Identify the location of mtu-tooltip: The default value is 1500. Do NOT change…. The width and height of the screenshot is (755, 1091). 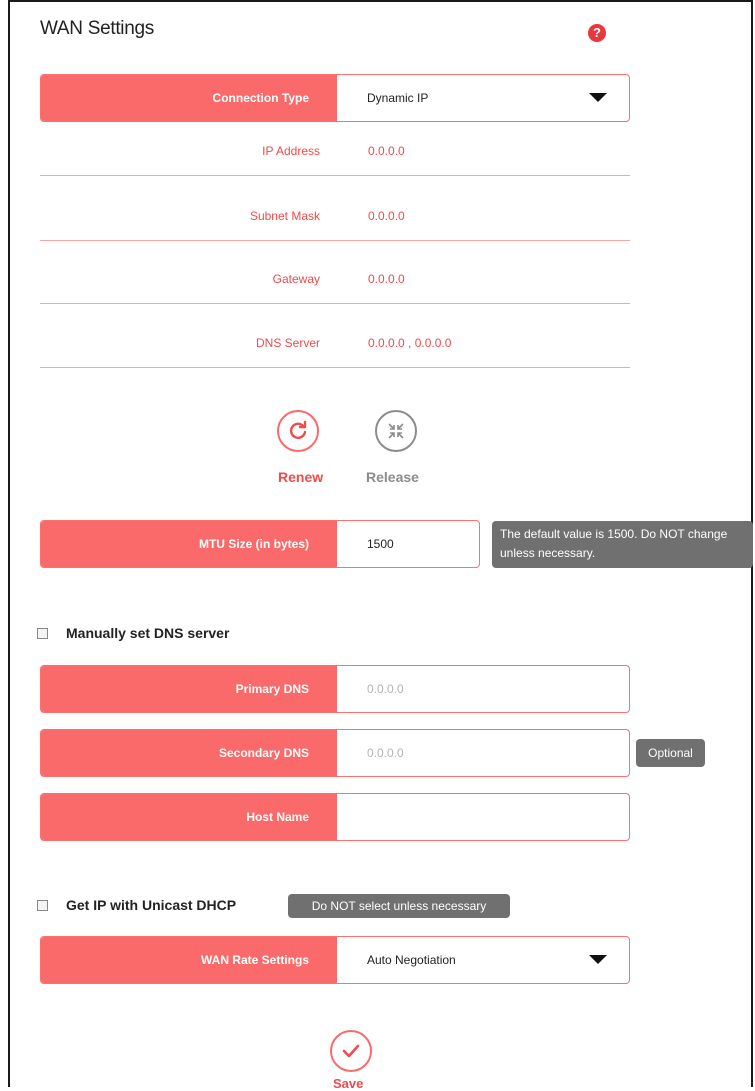
(622, 544).